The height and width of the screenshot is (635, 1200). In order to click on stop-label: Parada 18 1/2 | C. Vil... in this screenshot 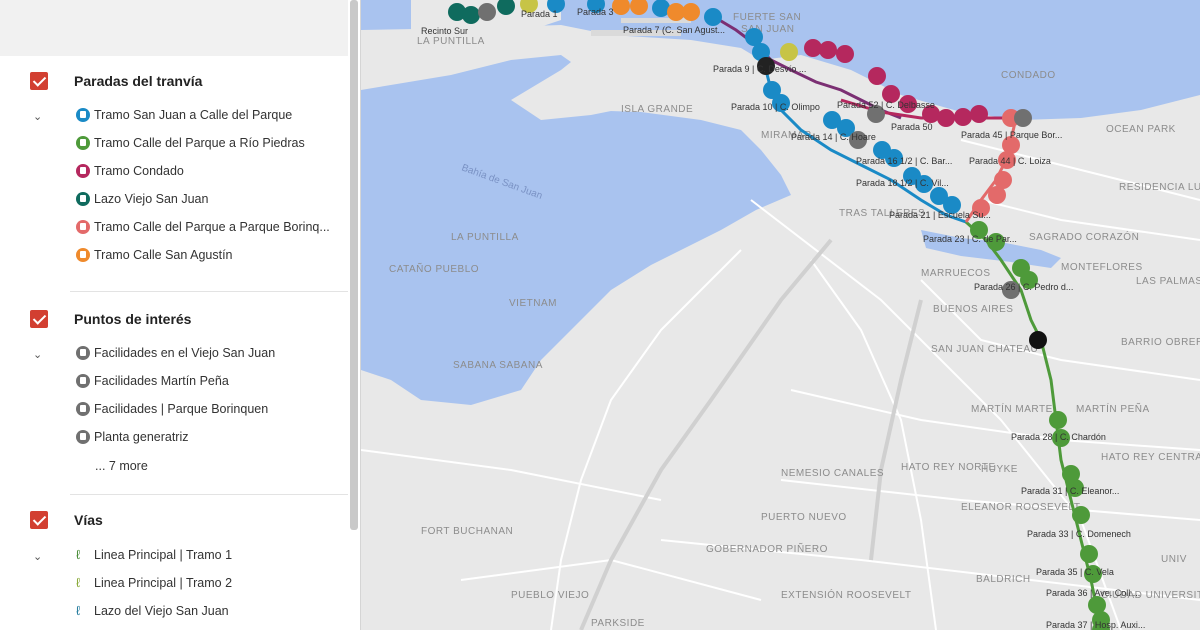, I will do `click(902, 183)`.